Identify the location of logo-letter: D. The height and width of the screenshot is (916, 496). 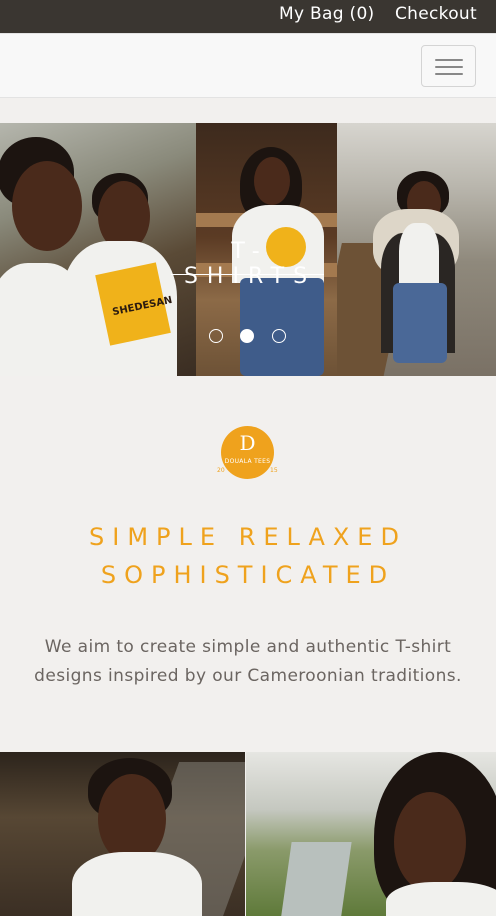
(247, 443).